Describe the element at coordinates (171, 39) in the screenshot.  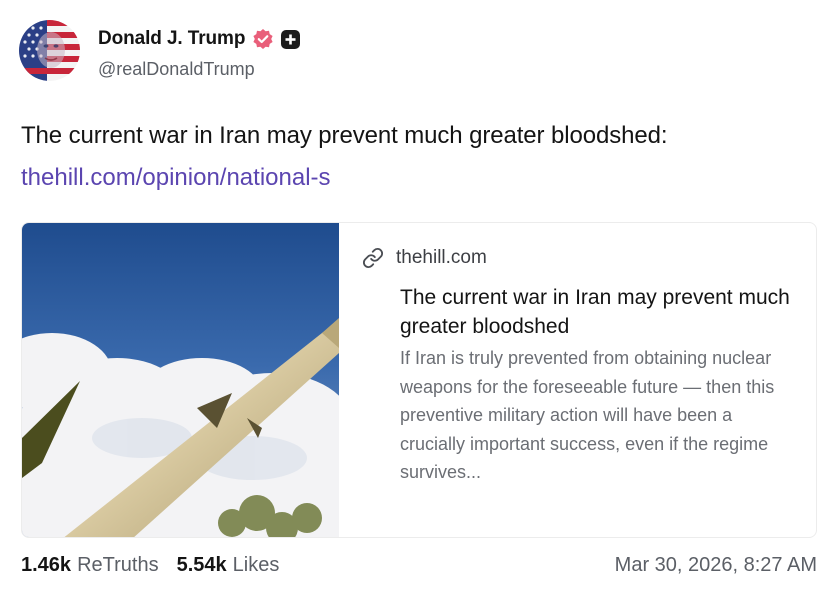
I see `author-display-name: Donald J. Trump` at that location.